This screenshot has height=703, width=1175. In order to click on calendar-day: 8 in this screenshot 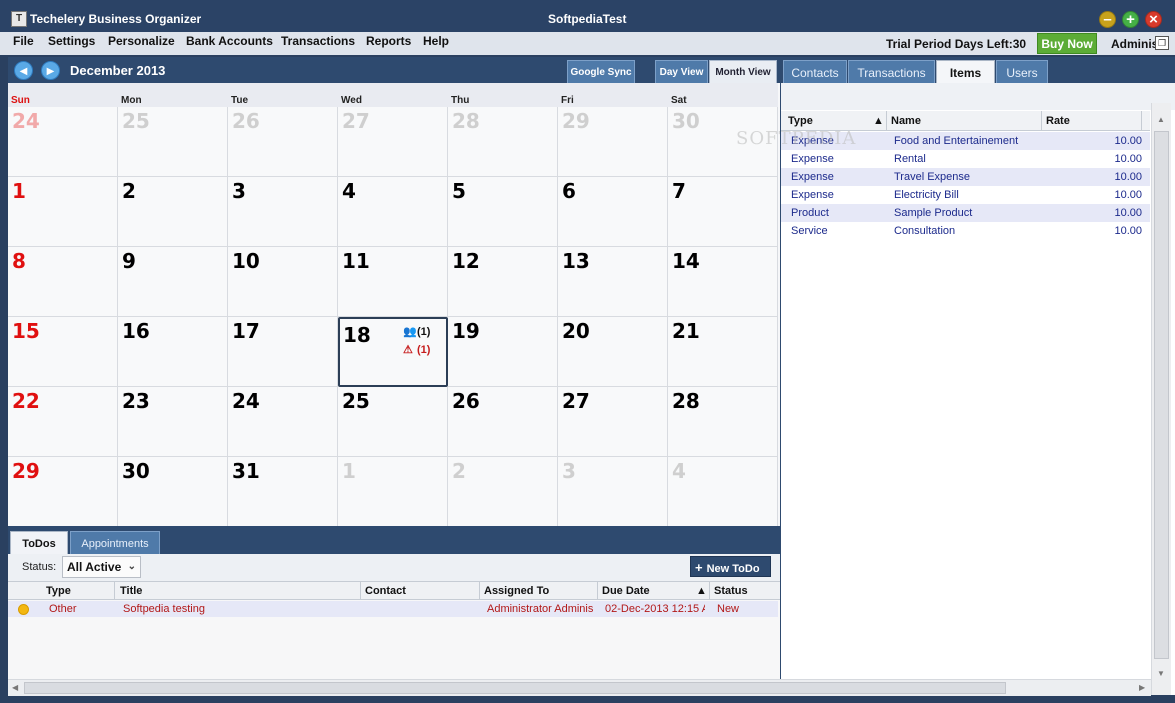, I will do `click(63, 282)`.